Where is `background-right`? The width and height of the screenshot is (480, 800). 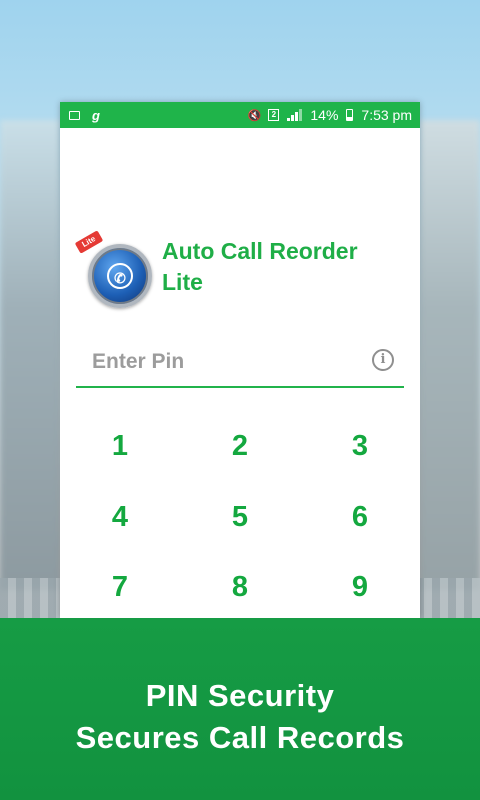
background-right is located at coordinates (450, 355).